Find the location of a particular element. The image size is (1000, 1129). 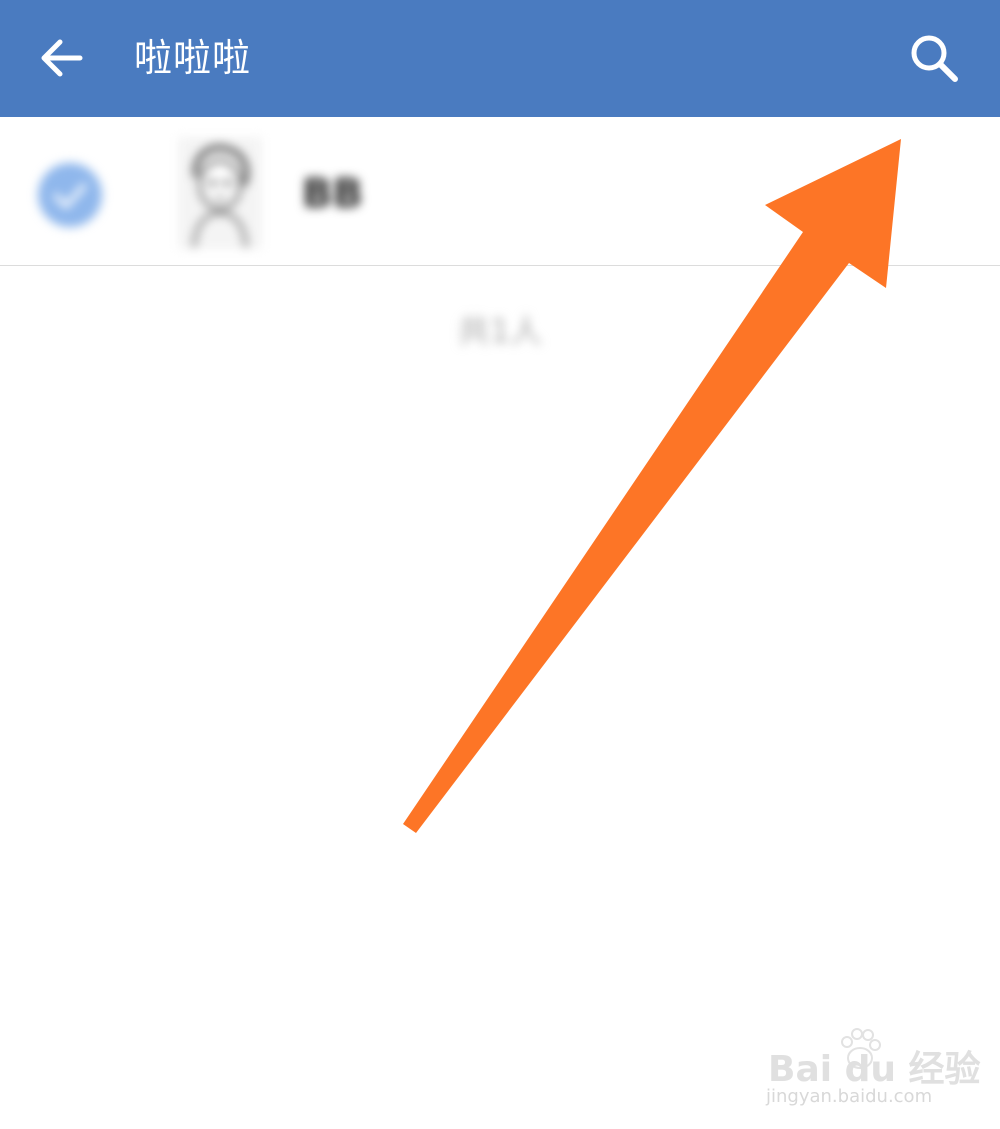

member-list-item: BB is located at coordinates (500, 191).